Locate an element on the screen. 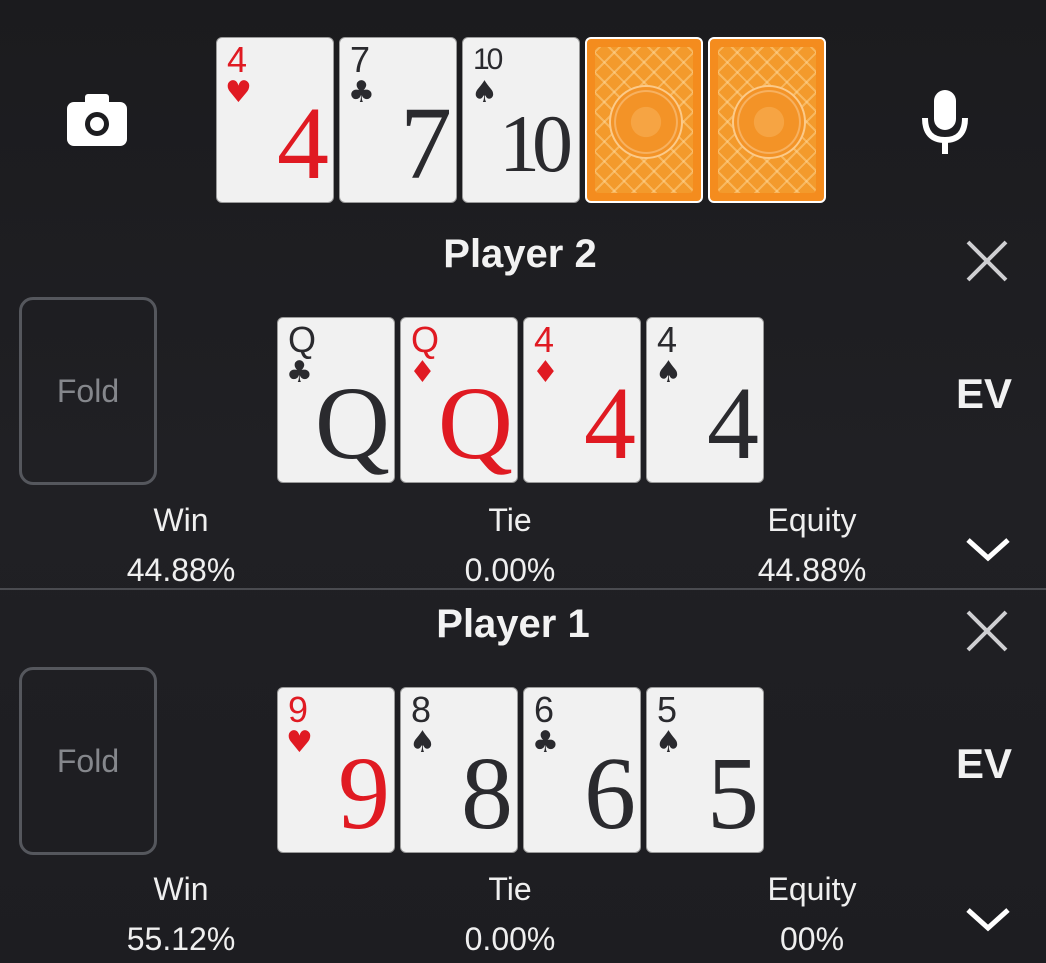 The image size is (1046, 963). equity-stat: Equity 44.88% is located at coordinates (812, 545).